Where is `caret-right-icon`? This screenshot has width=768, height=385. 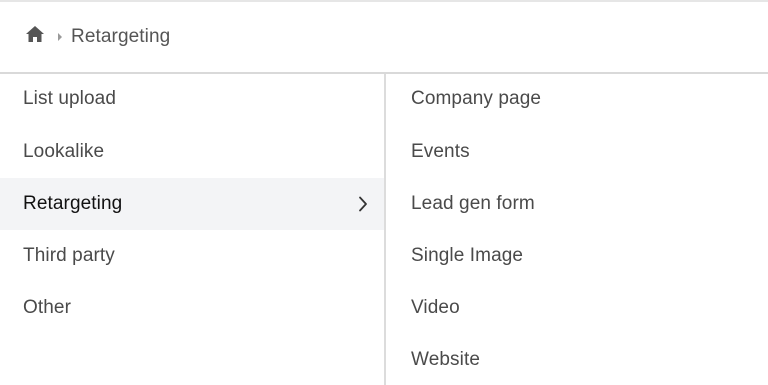 caret-right-icon is located at coordinates (60, 37).